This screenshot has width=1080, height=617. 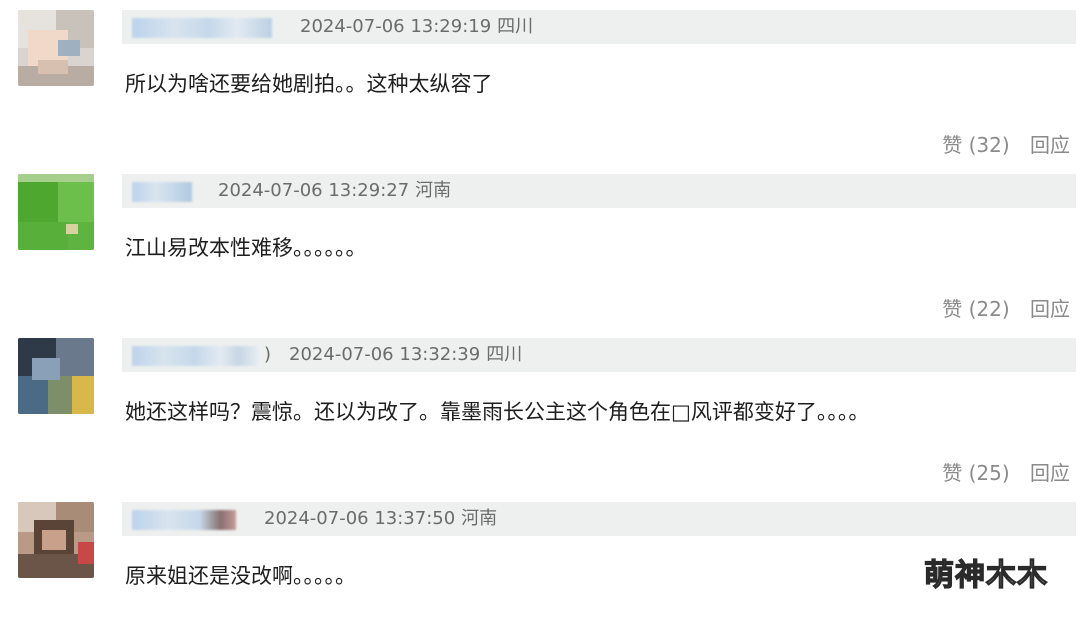 I want to click on timestamp: 2024-07-06 13:37:50, so click(x=360, y=518).